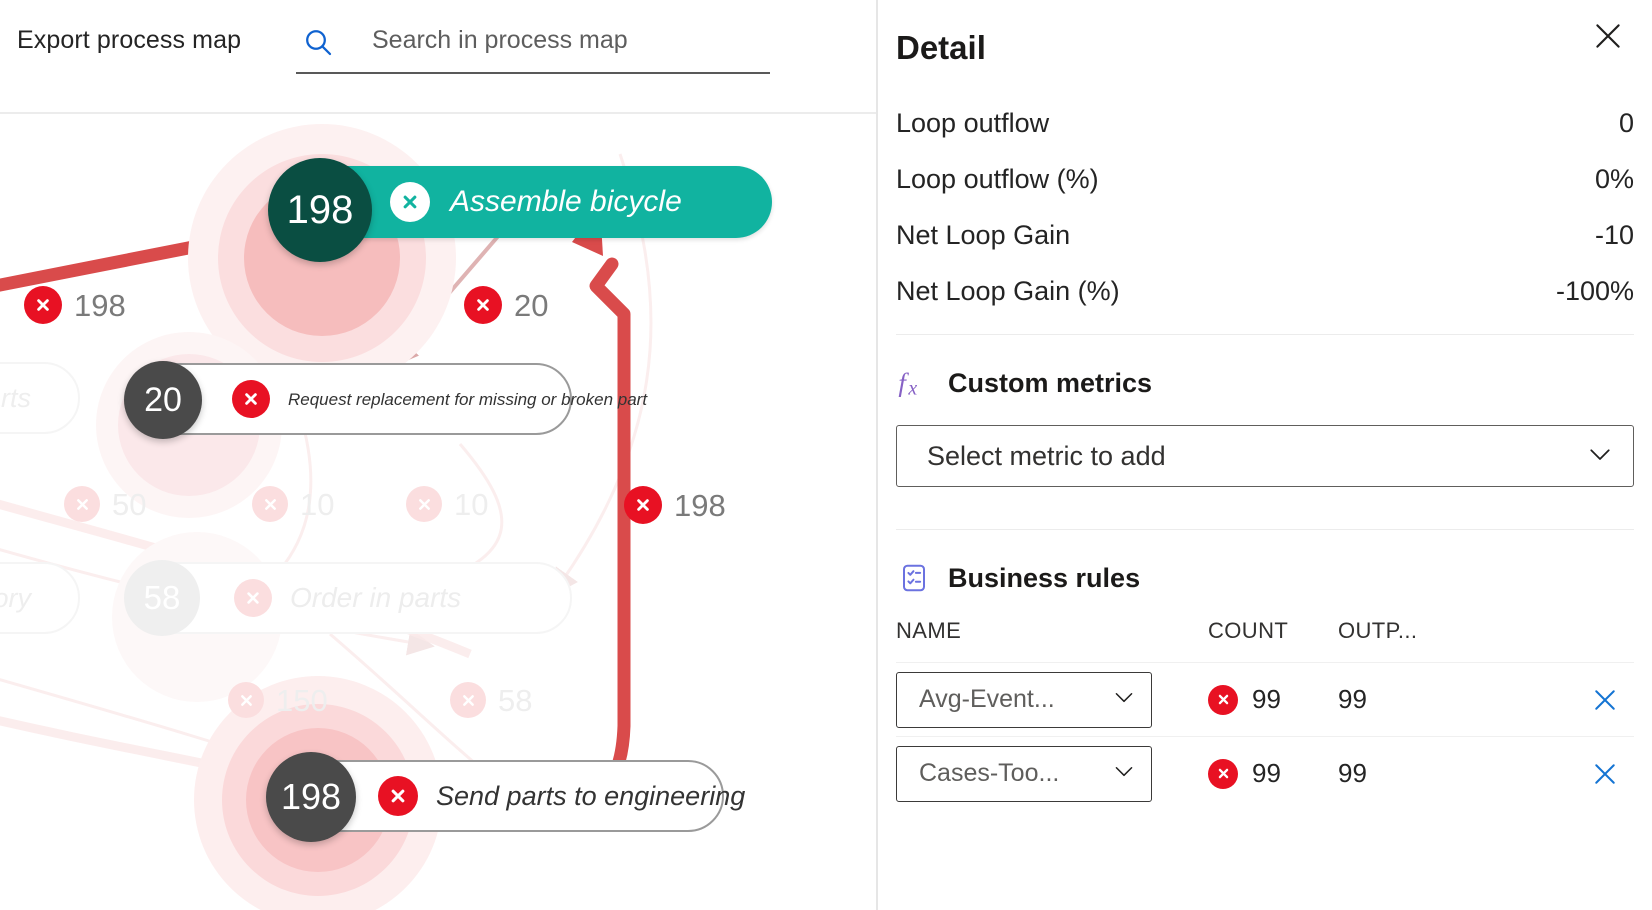 This screenshot has height=910, width=1652. Describe the element at coordinates (1265, 236) in the screenshot. I see `metric-row: Net Loop Gain -10` at that location.